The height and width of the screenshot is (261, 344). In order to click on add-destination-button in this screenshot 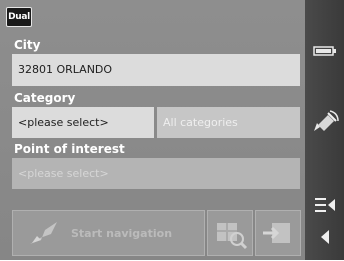, I will do `click(278, 233)`.